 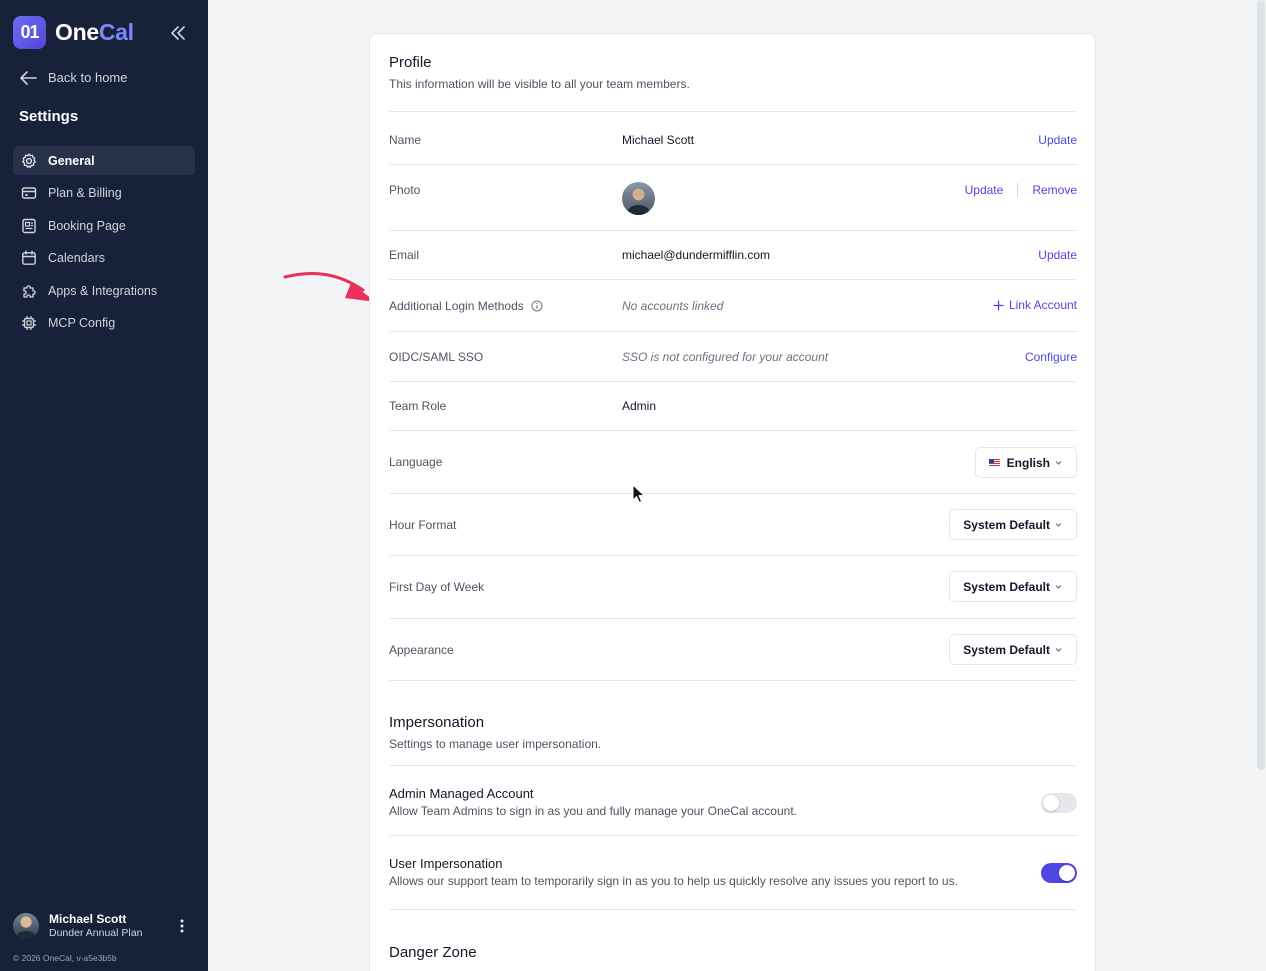 I want to click on info-icon, so click(x=537, y=306).